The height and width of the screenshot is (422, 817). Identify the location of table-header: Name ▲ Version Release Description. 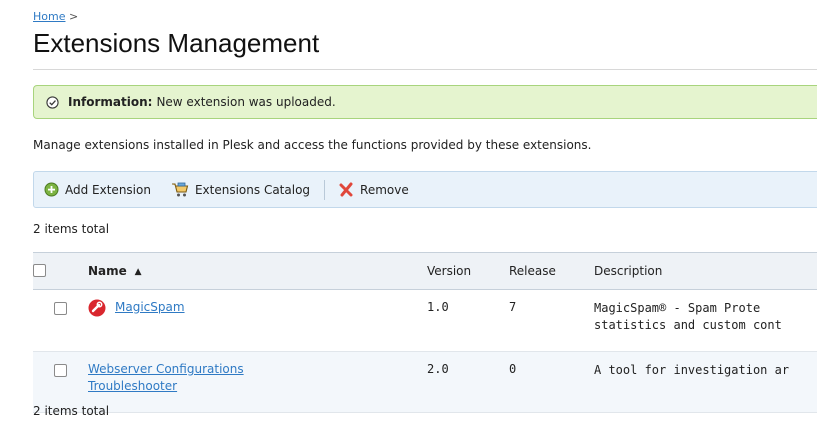
(425, 271).